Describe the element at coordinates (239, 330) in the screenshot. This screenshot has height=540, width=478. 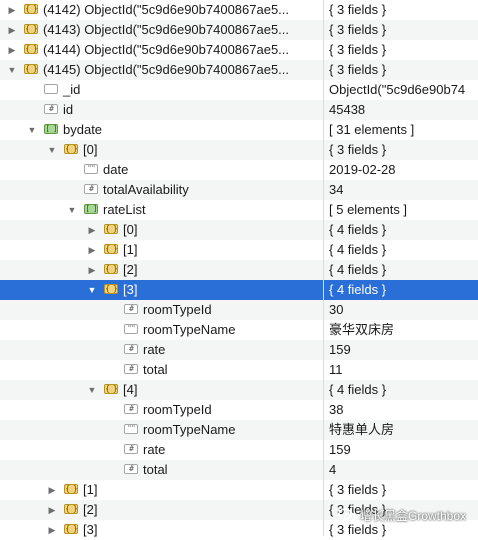
I see `tree-row: "" roomTypeName 豪华双床房` at that location.